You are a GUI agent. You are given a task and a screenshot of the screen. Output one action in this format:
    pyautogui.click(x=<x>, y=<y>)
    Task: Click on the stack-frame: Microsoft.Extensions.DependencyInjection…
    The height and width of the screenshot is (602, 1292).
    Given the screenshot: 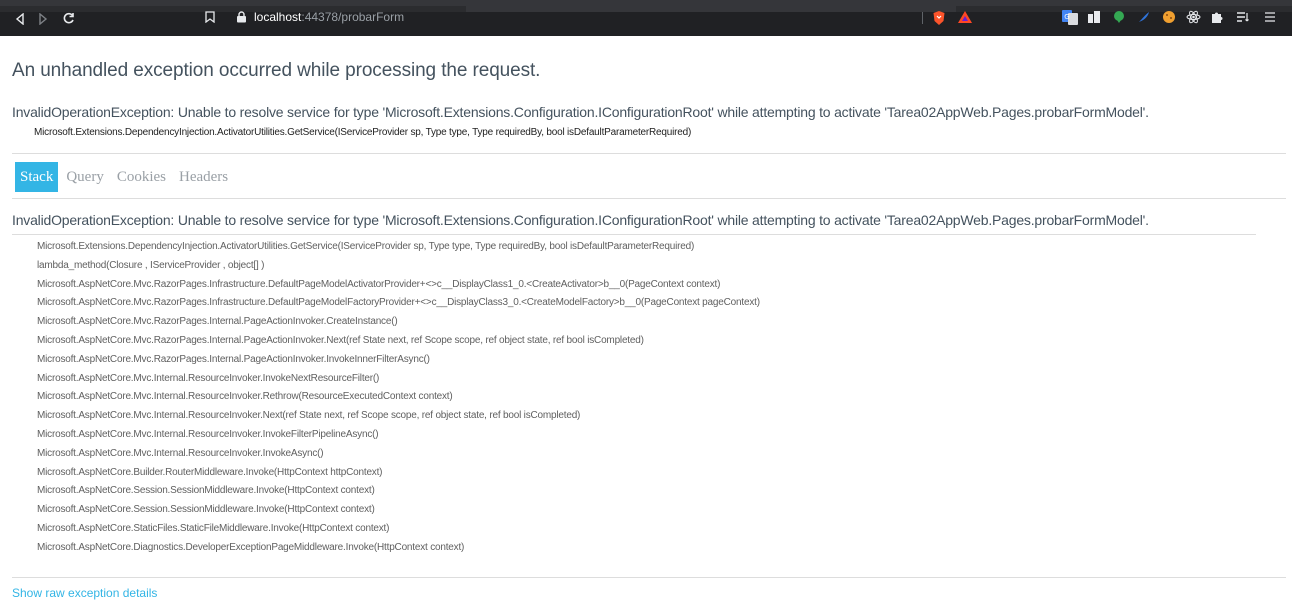 What is the action you would take?
    pyautogui.click(x=398, y=247)
    